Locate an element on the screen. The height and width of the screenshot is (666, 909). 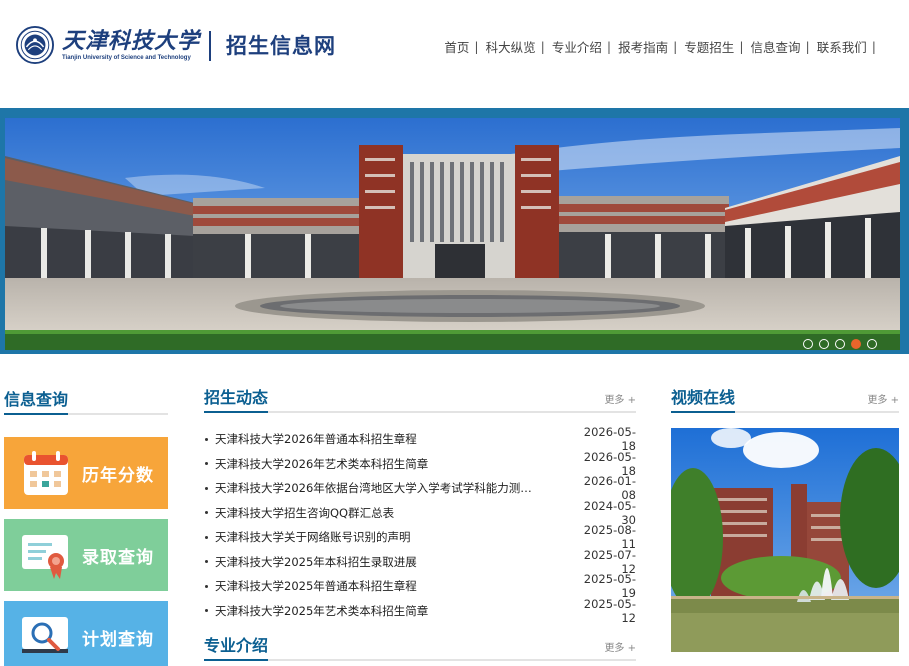
info-query-header: 信息查询 is located at coordinates (86, 402).